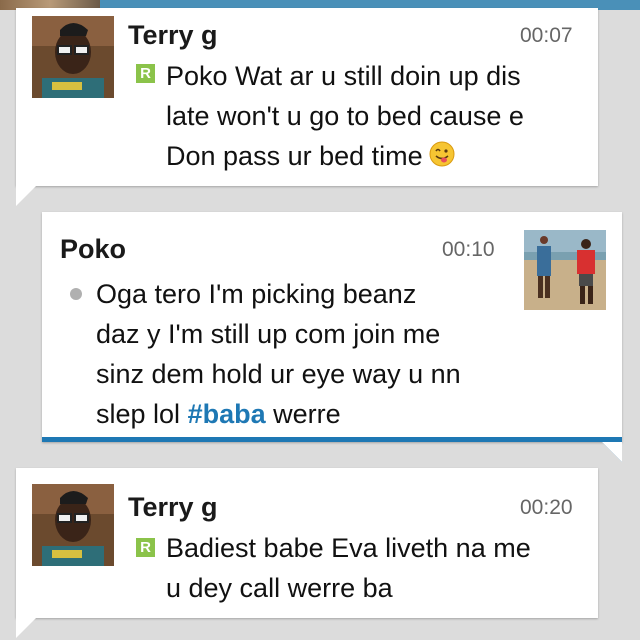  Describe the element at coordinates (612, 452) in the screenshot. I see `bubble-accent-tail` at that location.